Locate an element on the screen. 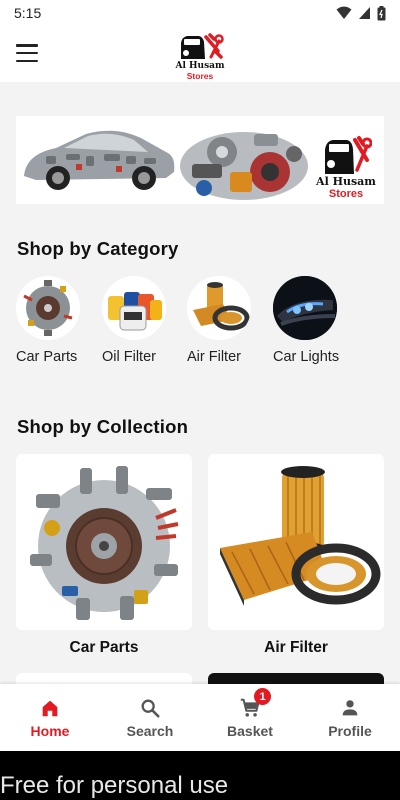 The height and width of the screenshot is (800, 400). category-label: Car Parts is located at coordinates (47, 357).